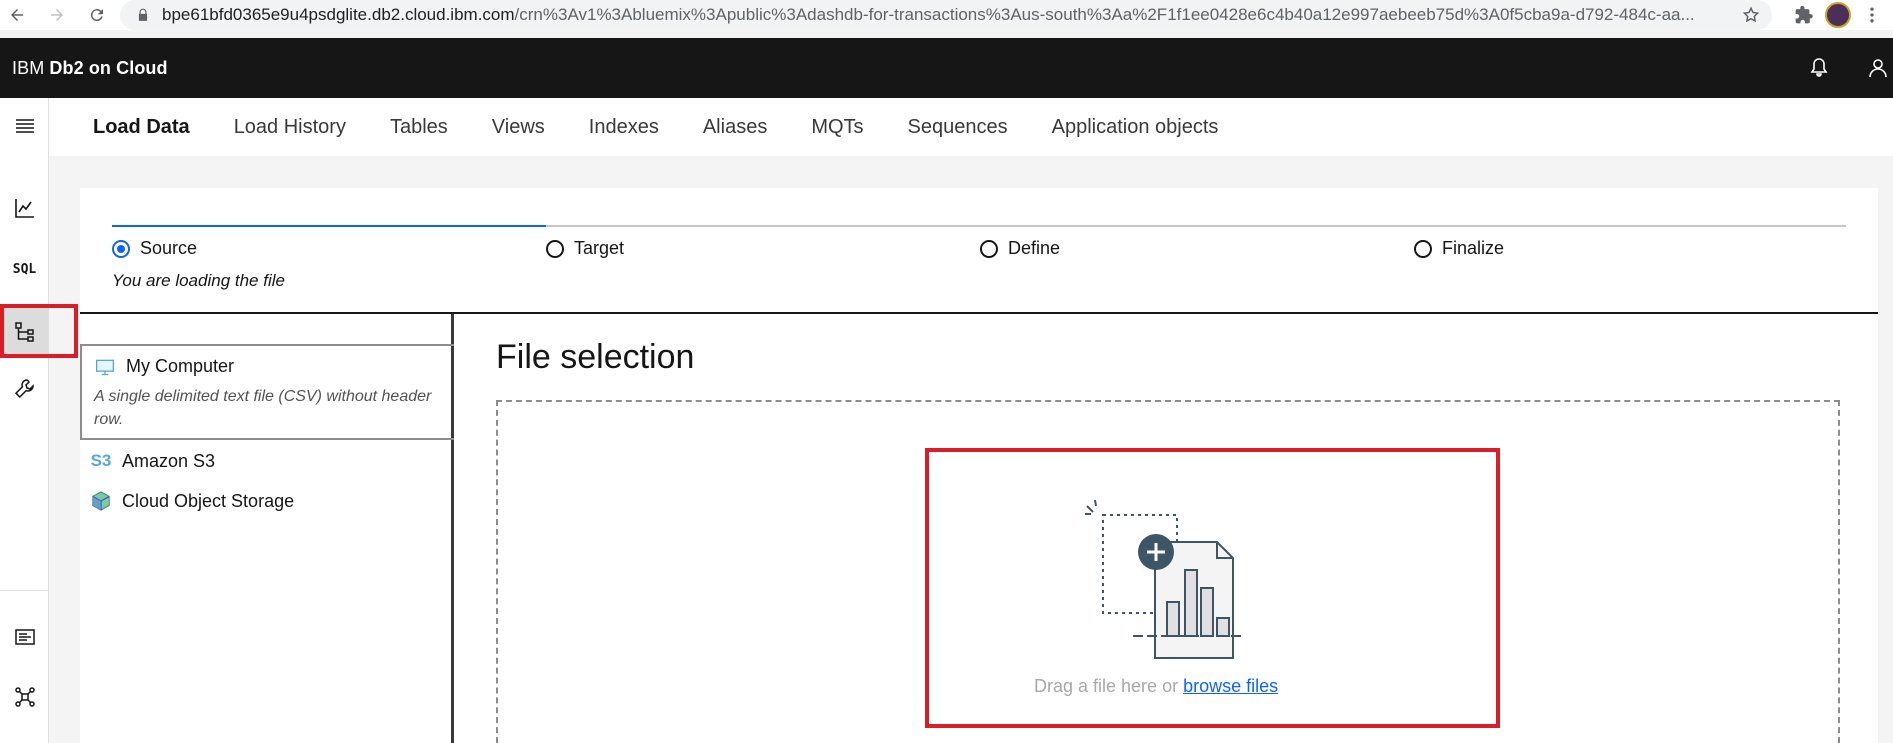 Image resolution: width=1893 pixels, height=743 pixels. I want to click on kebab-menu-icon, so click(1872, 15).